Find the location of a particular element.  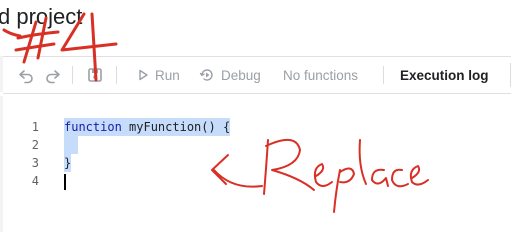

redo-icon is located at coordinates (53, 75).